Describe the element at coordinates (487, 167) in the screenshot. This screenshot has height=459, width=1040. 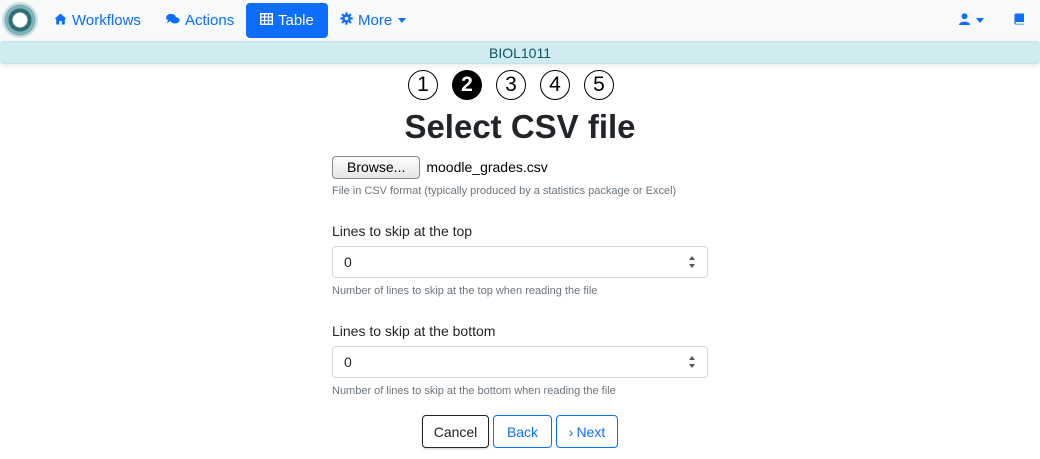
I see `selected-file-name: moodle_grades.csv` at that location.